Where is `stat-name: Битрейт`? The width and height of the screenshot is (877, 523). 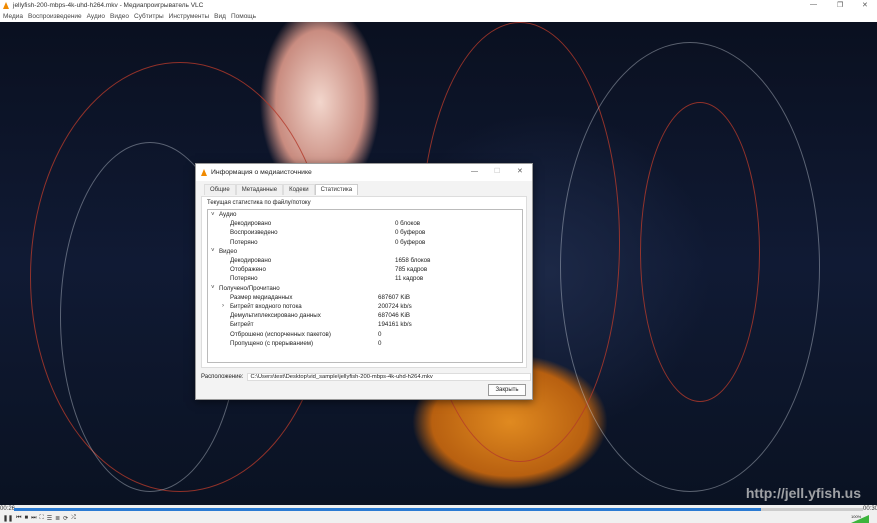 stat-name: Битрейт is located at coordinates (242, 325).